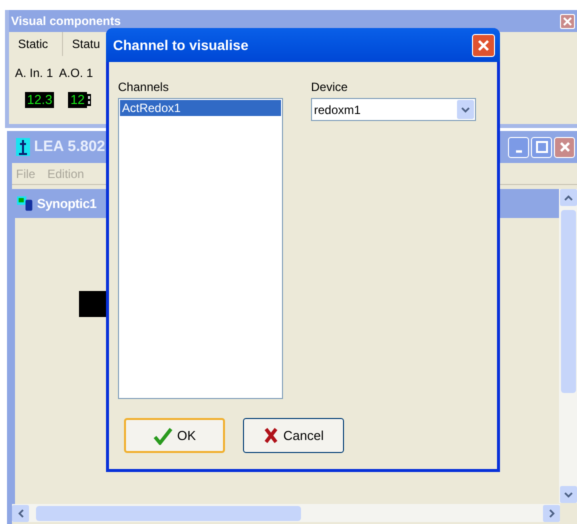 The height and width of the screenshot is (524, 577). What do you see at coordinates (39, 100) in the screenshot?
I see `value-display: 12.3` at bounding box center [39, 100].